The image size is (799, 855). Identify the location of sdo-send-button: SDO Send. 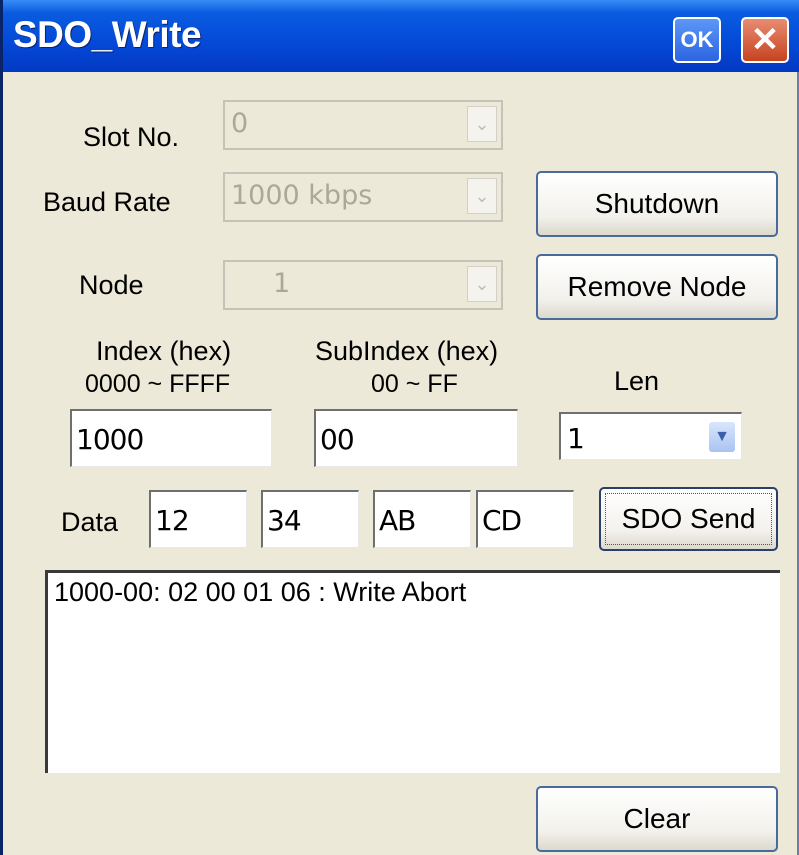
(688, 519).